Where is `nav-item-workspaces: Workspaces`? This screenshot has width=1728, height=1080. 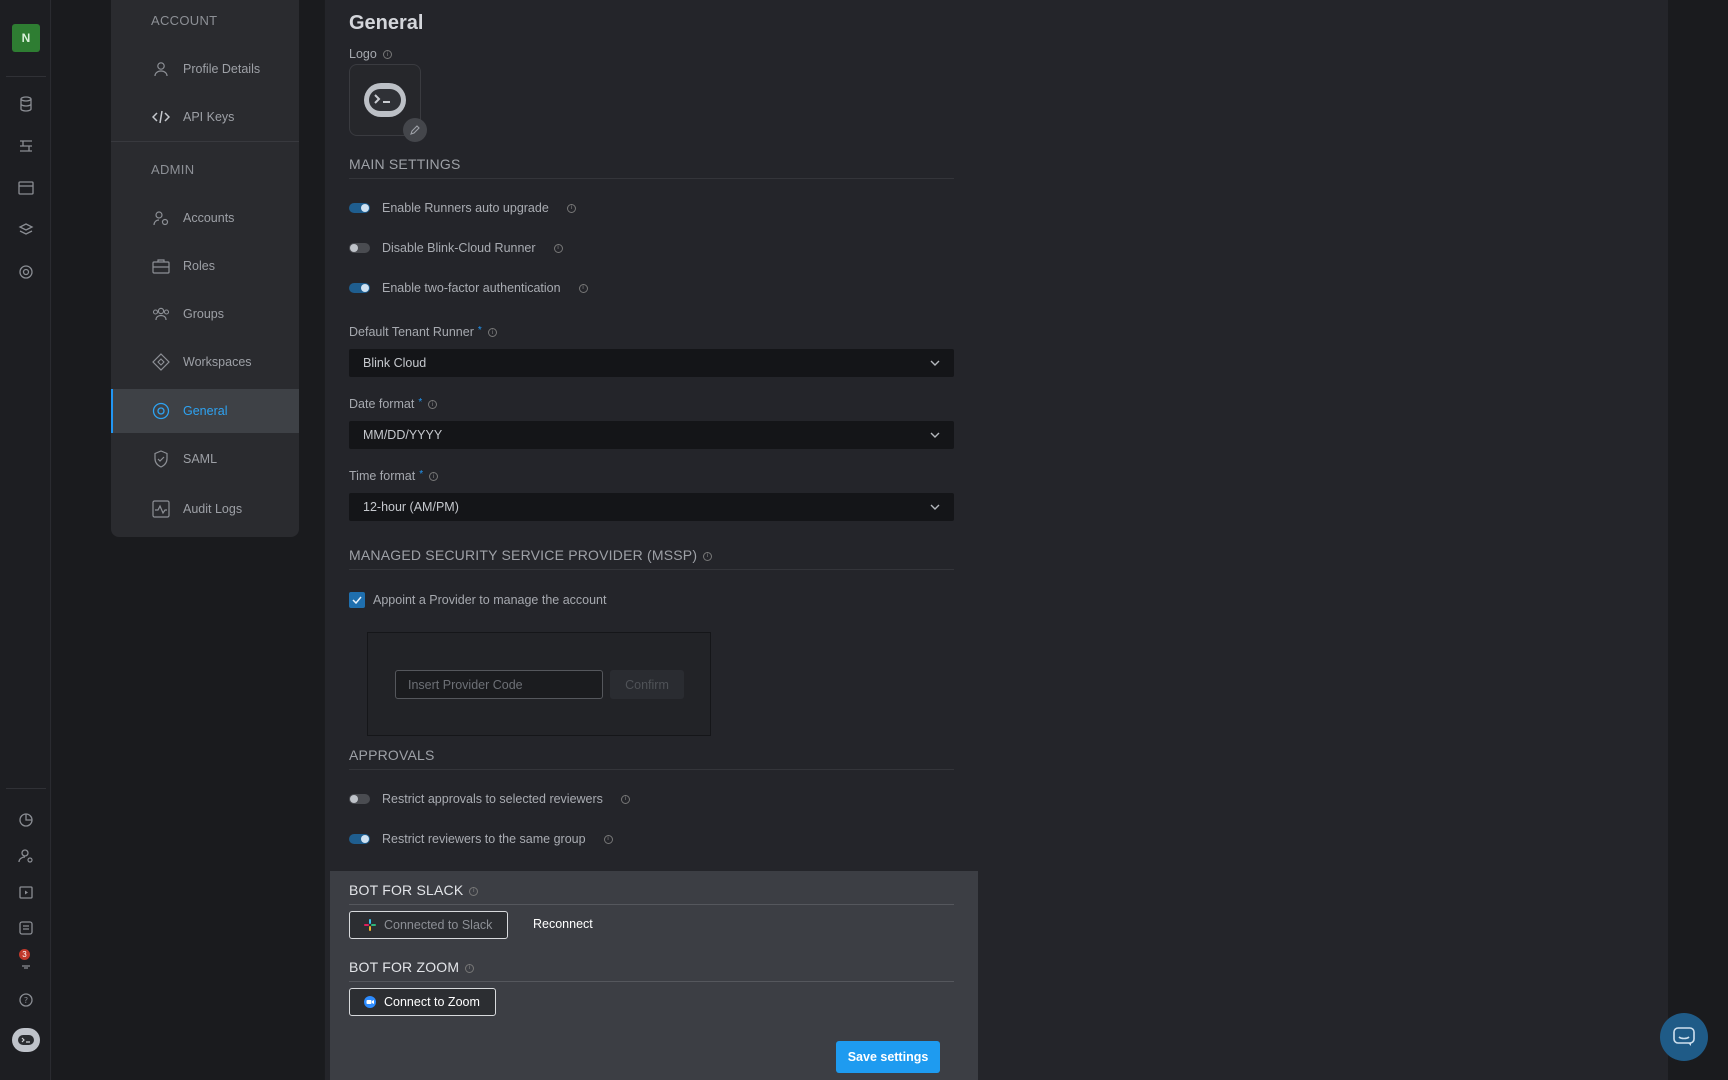 nav-item-workspaces: Workspaces is located at coordinates (205, 362).